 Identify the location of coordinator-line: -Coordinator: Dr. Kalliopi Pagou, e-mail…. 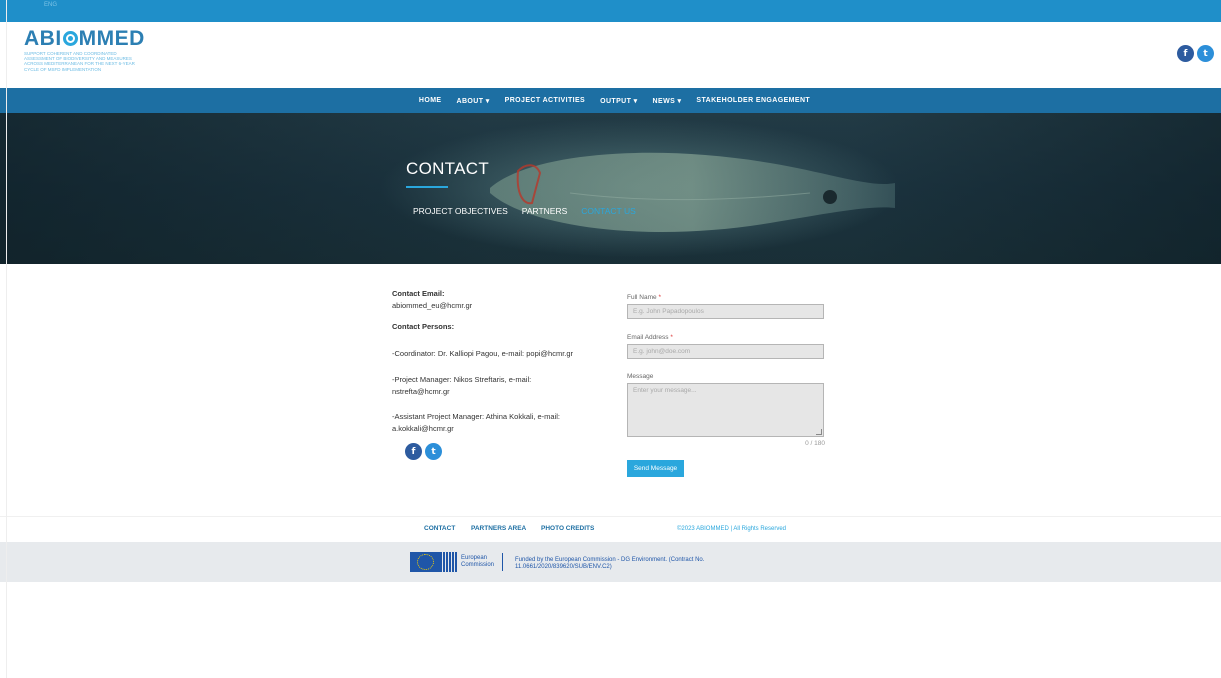
(483, 353).